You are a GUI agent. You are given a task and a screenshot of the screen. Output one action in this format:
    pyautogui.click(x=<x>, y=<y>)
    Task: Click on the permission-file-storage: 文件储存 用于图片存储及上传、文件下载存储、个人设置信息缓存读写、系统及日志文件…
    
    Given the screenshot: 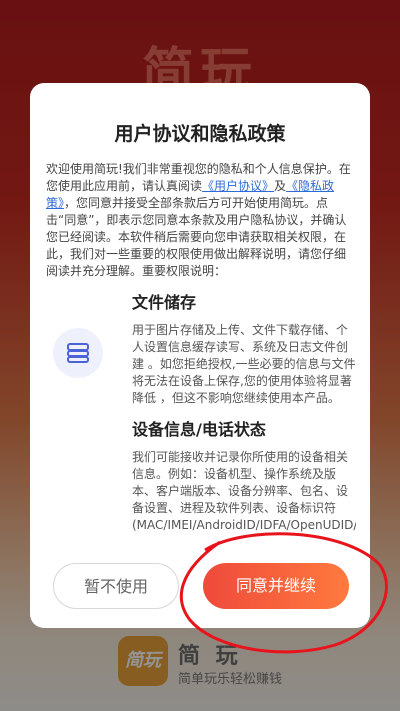 What is the action you would take?
    pyautogui.click(x=201, y=349)
    